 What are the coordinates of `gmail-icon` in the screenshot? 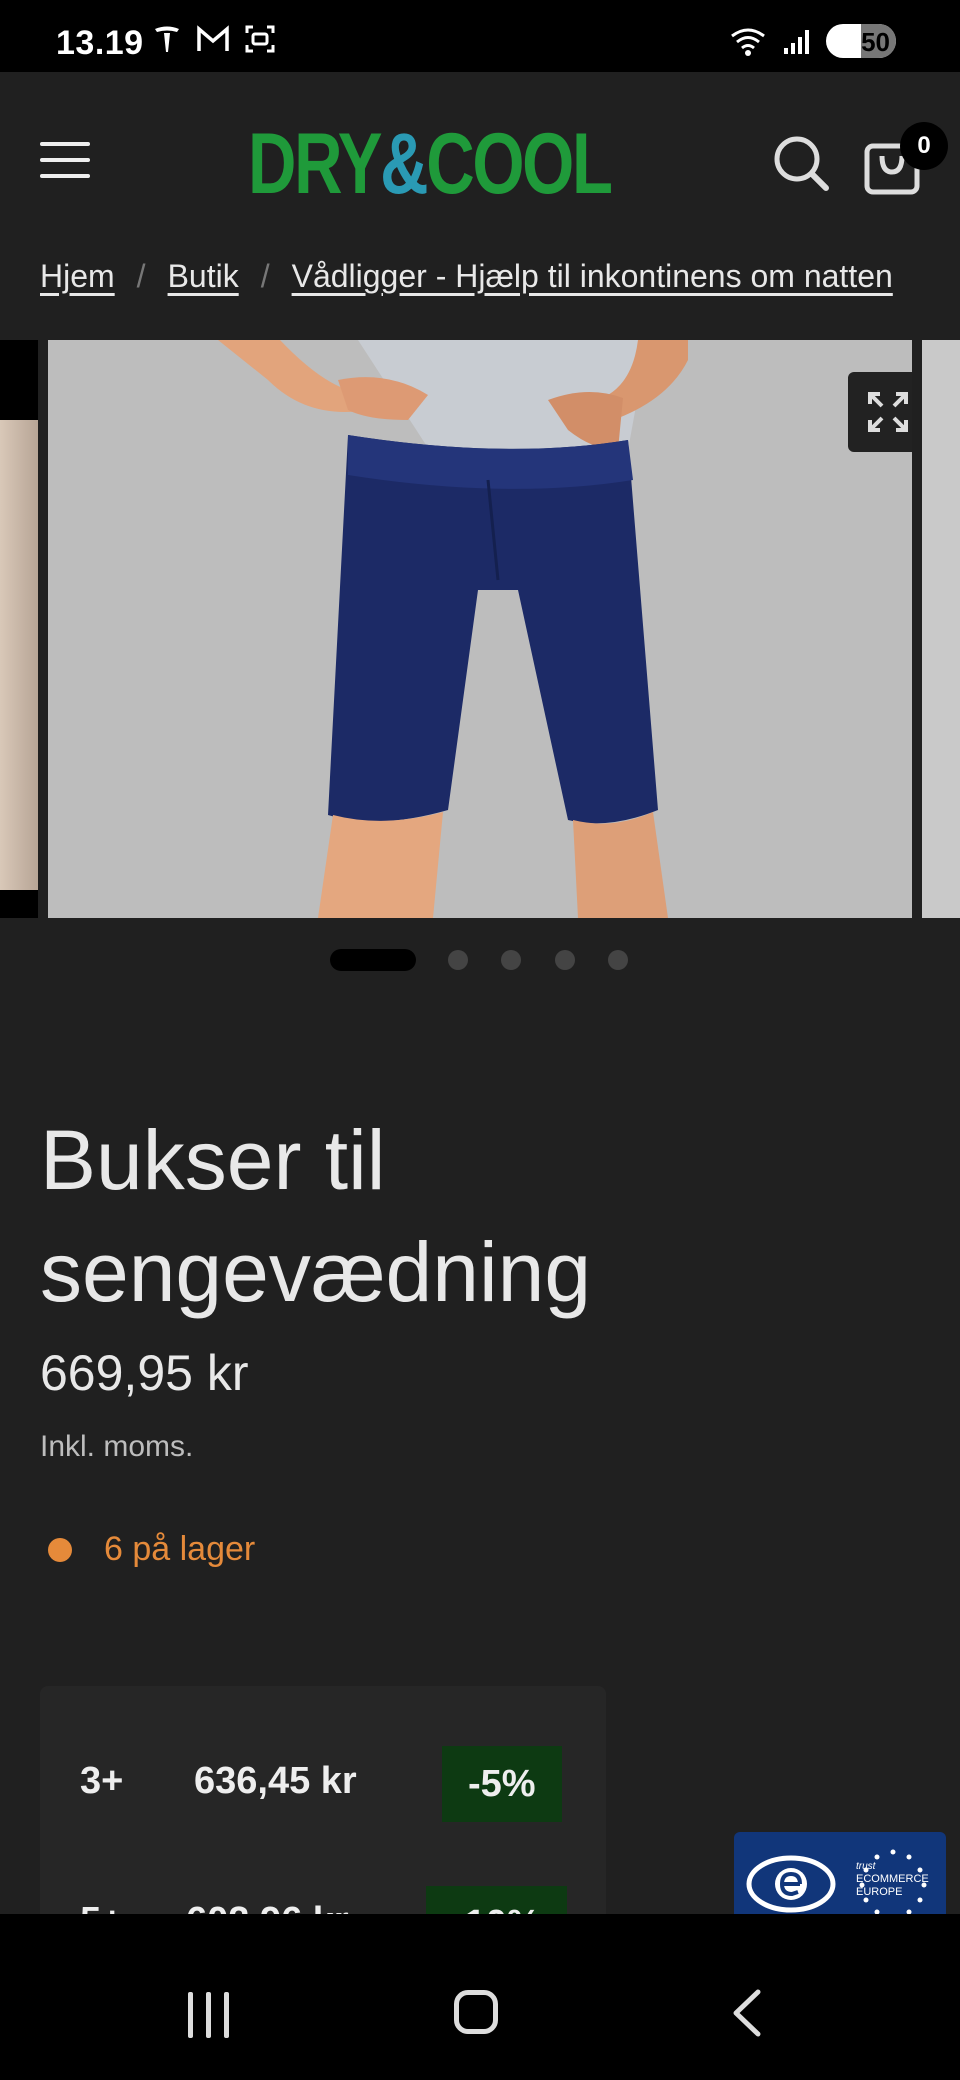 It's located at (213, 38).